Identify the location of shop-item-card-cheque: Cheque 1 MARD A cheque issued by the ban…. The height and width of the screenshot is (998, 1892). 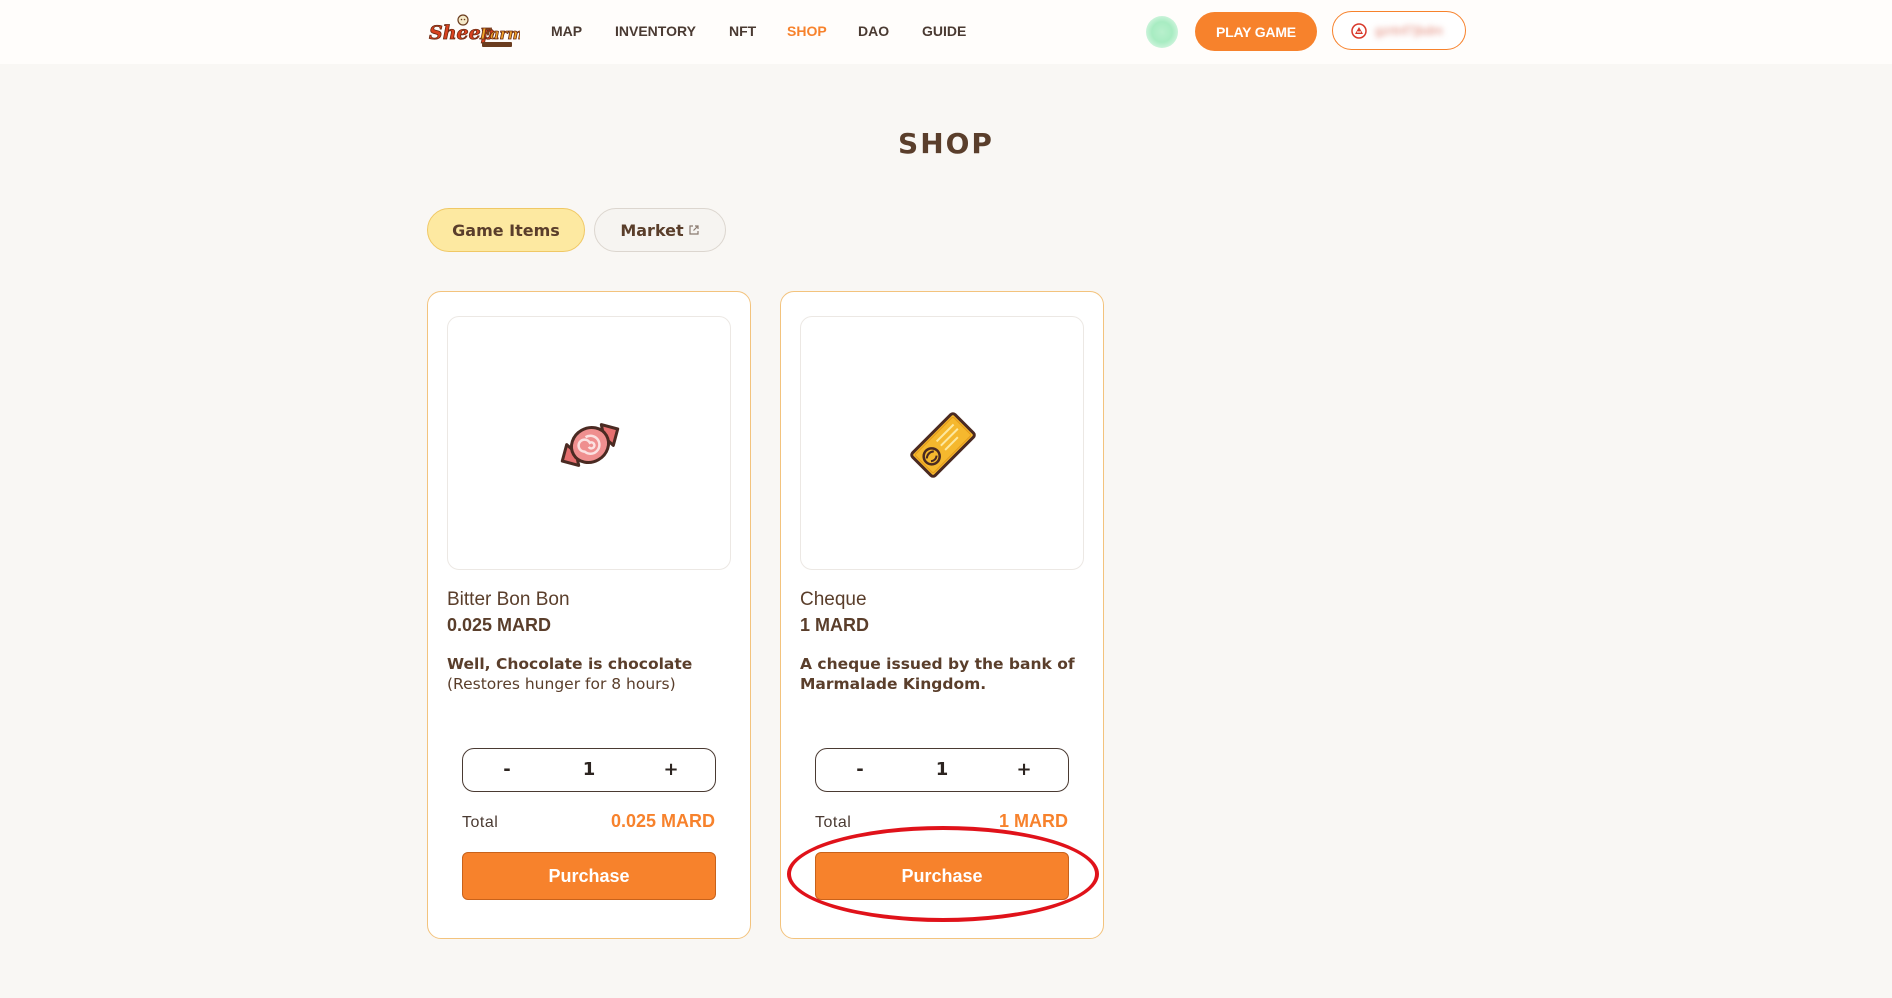
(942, 615).